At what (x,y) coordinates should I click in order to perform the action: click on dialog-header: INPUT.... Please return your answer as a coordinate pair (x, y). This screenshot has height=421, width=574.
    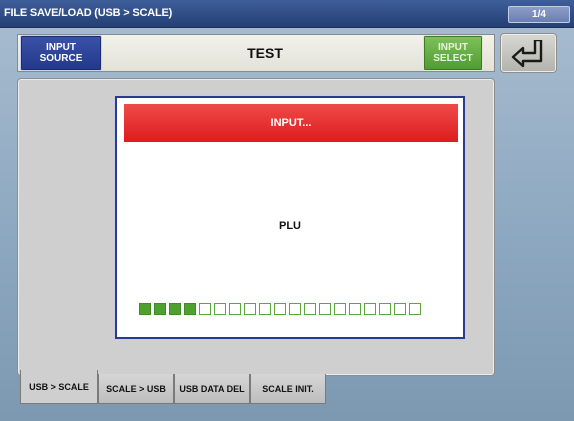
    Looking at the image, I should click on (291, 123).